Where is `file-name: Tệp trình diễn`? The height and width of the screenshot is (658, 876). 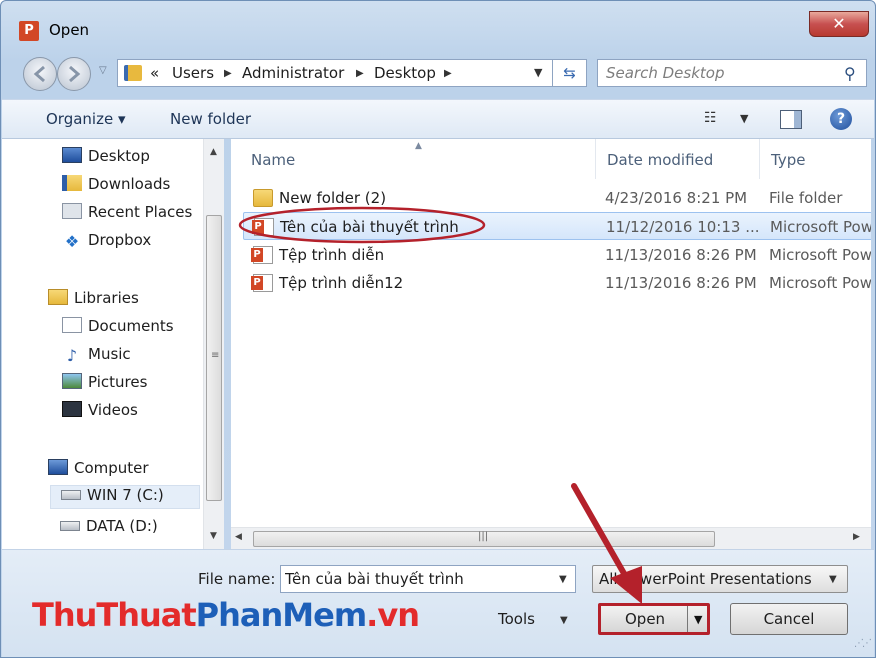 file-name: Tệp trình diễn is located at coordinates (332, 255).